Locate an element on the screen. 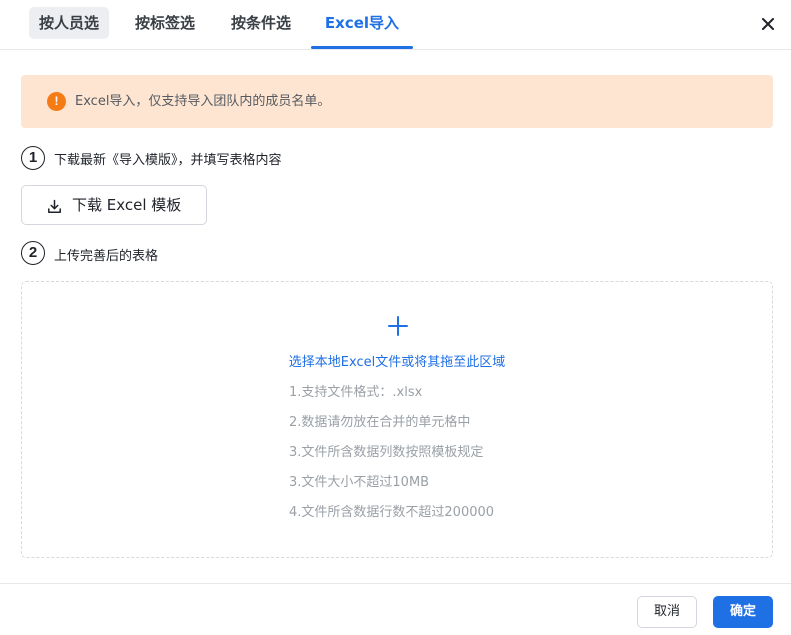 The image size is (791, 635). download-button-label: 下载 Excel 模板 is located at coordinates (127, 205).